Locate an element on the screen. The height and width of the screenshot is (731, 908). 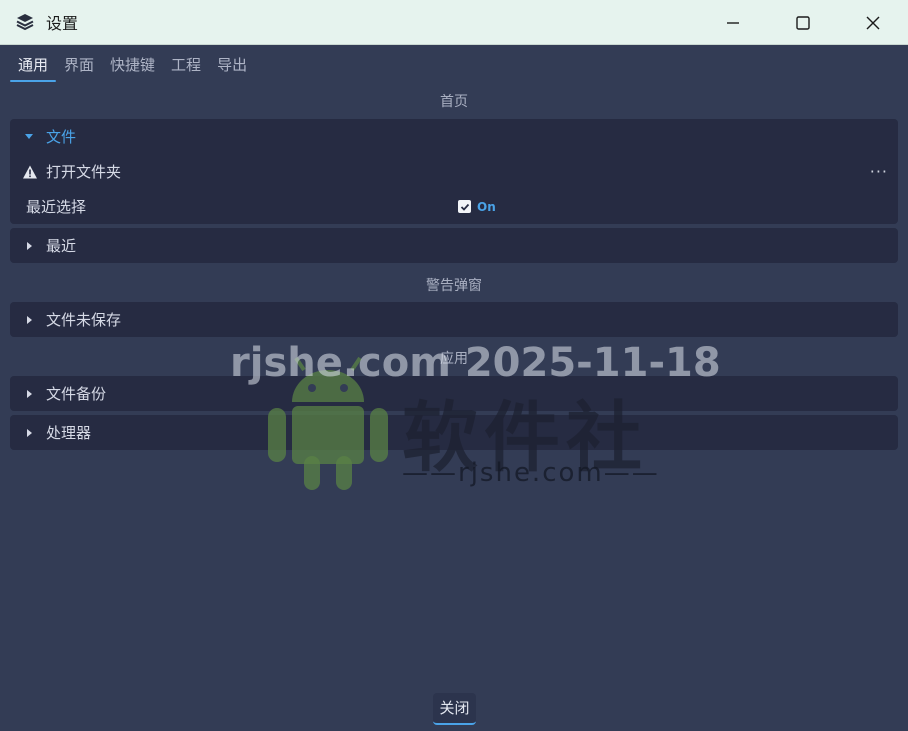
setting-label-recent-select: 最近选择 is located at coordinates (56, 207).